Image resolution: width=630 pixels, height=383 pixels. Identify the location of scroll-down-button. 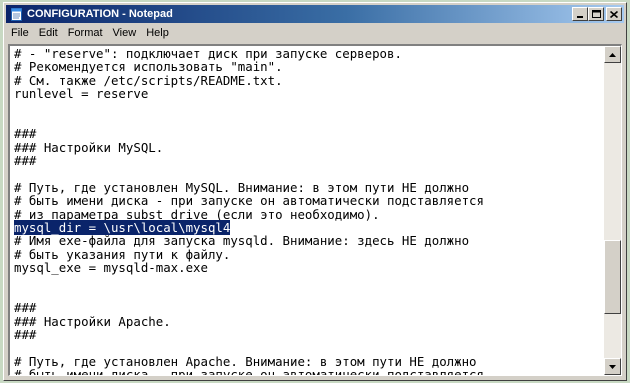
(612, 366).